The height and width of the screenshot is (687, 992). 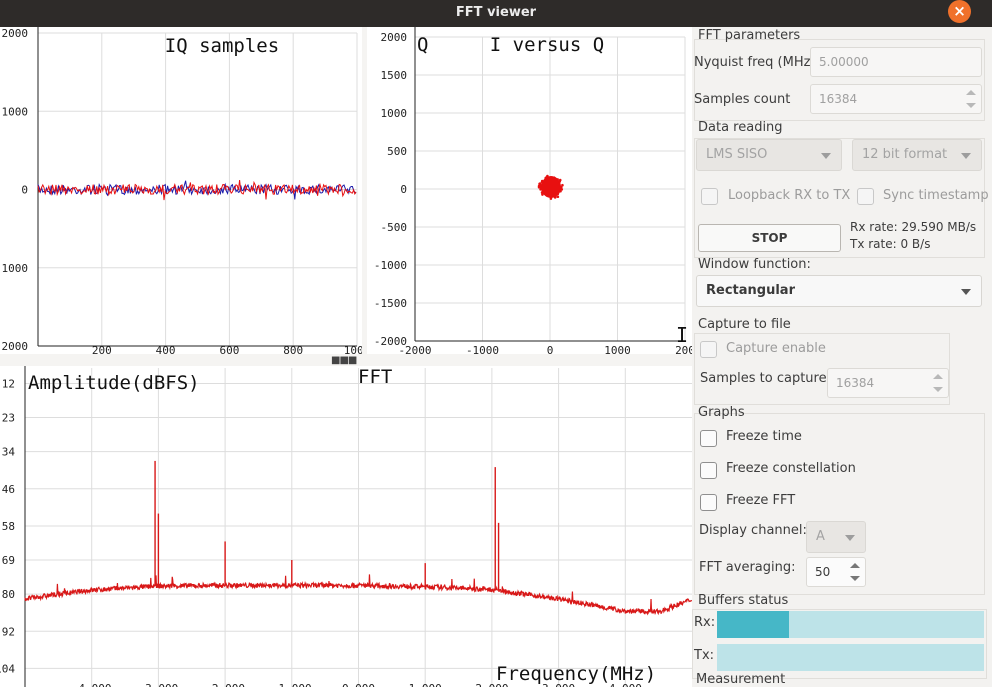 What do you see at coordinates (394, 75) in the screenshot?
I see `y-tick-label: 1500` at bounding box center [394, 75].